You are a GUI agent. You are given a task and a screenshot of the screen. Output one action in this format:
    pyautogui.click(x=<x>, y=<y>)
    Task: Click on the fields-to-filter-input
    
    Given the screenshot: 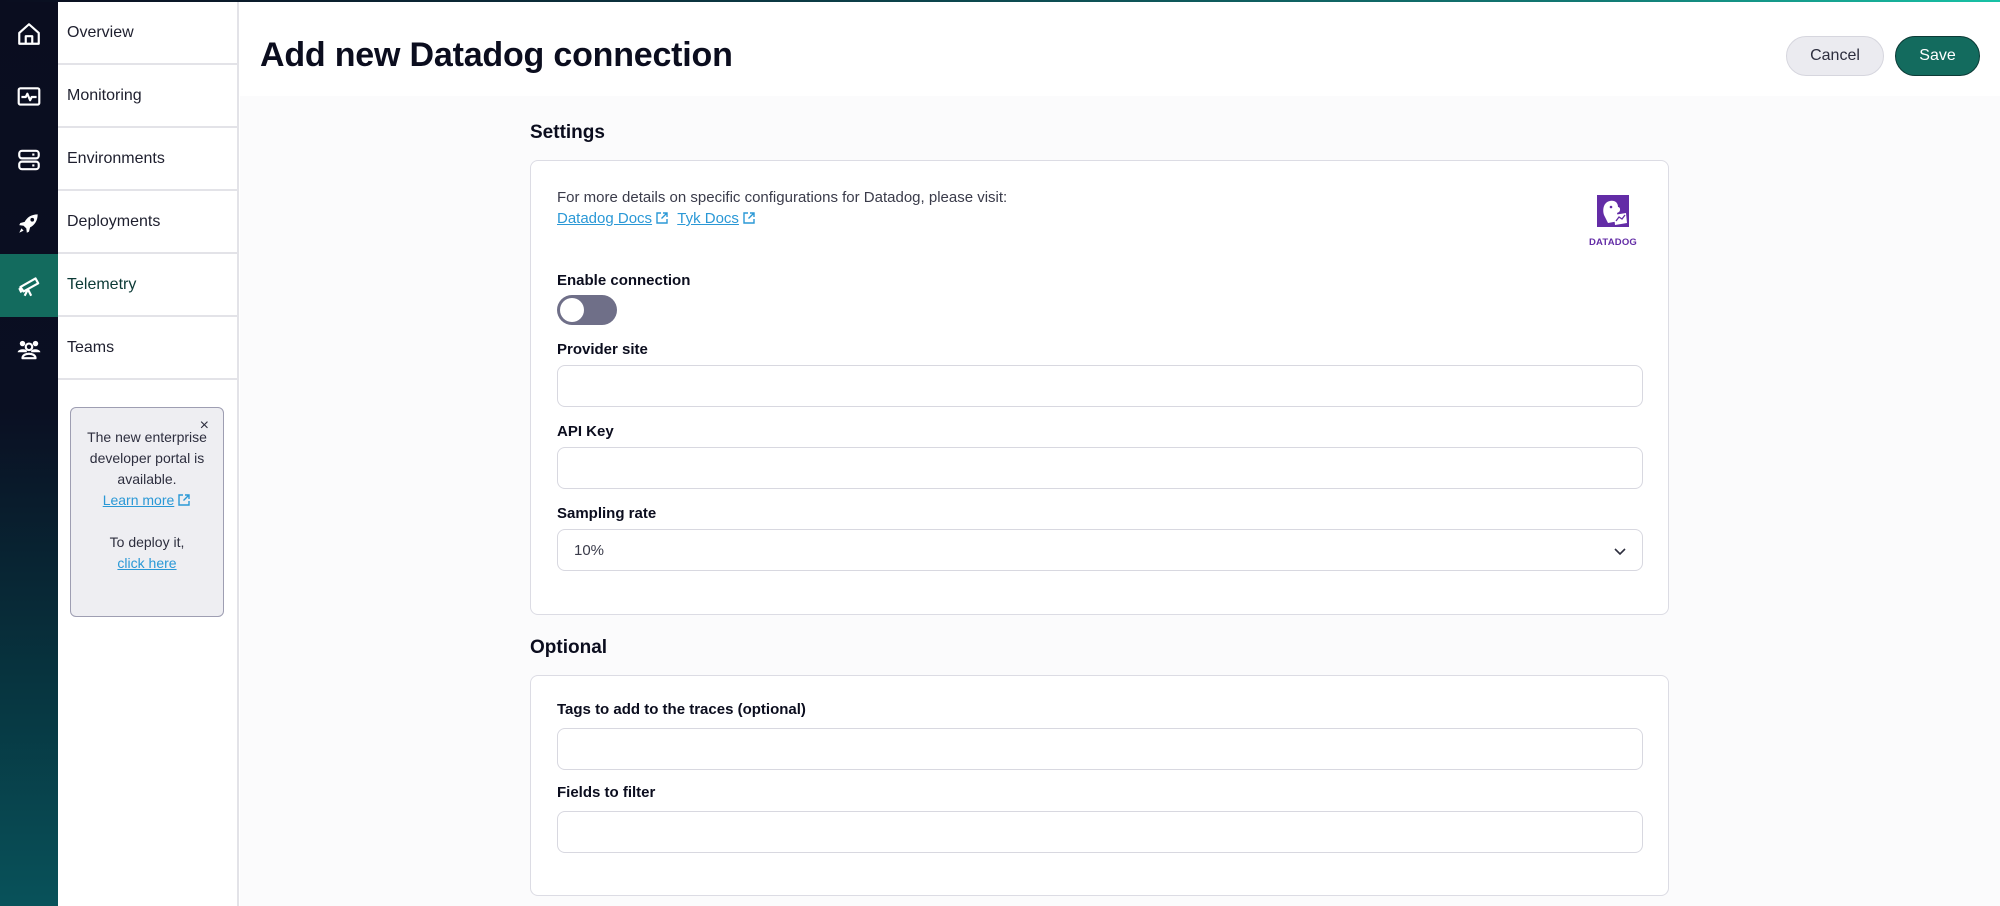 What is the action you would take?
    pyautogui.click(x=1100, y=832)
    